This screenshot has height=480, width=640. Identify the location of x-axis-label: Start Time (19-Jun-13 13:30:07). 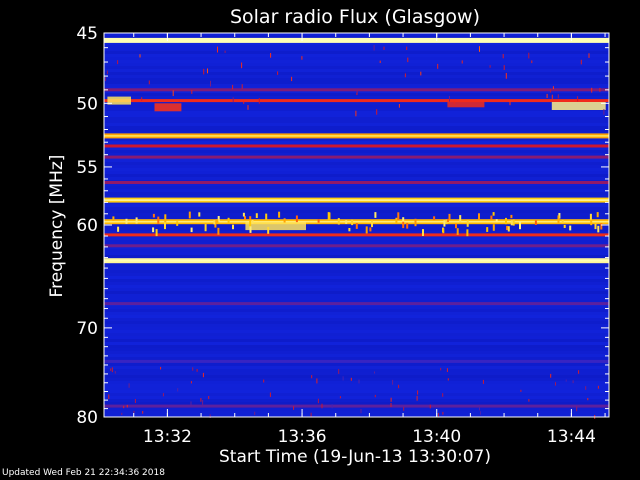
(355, 457).